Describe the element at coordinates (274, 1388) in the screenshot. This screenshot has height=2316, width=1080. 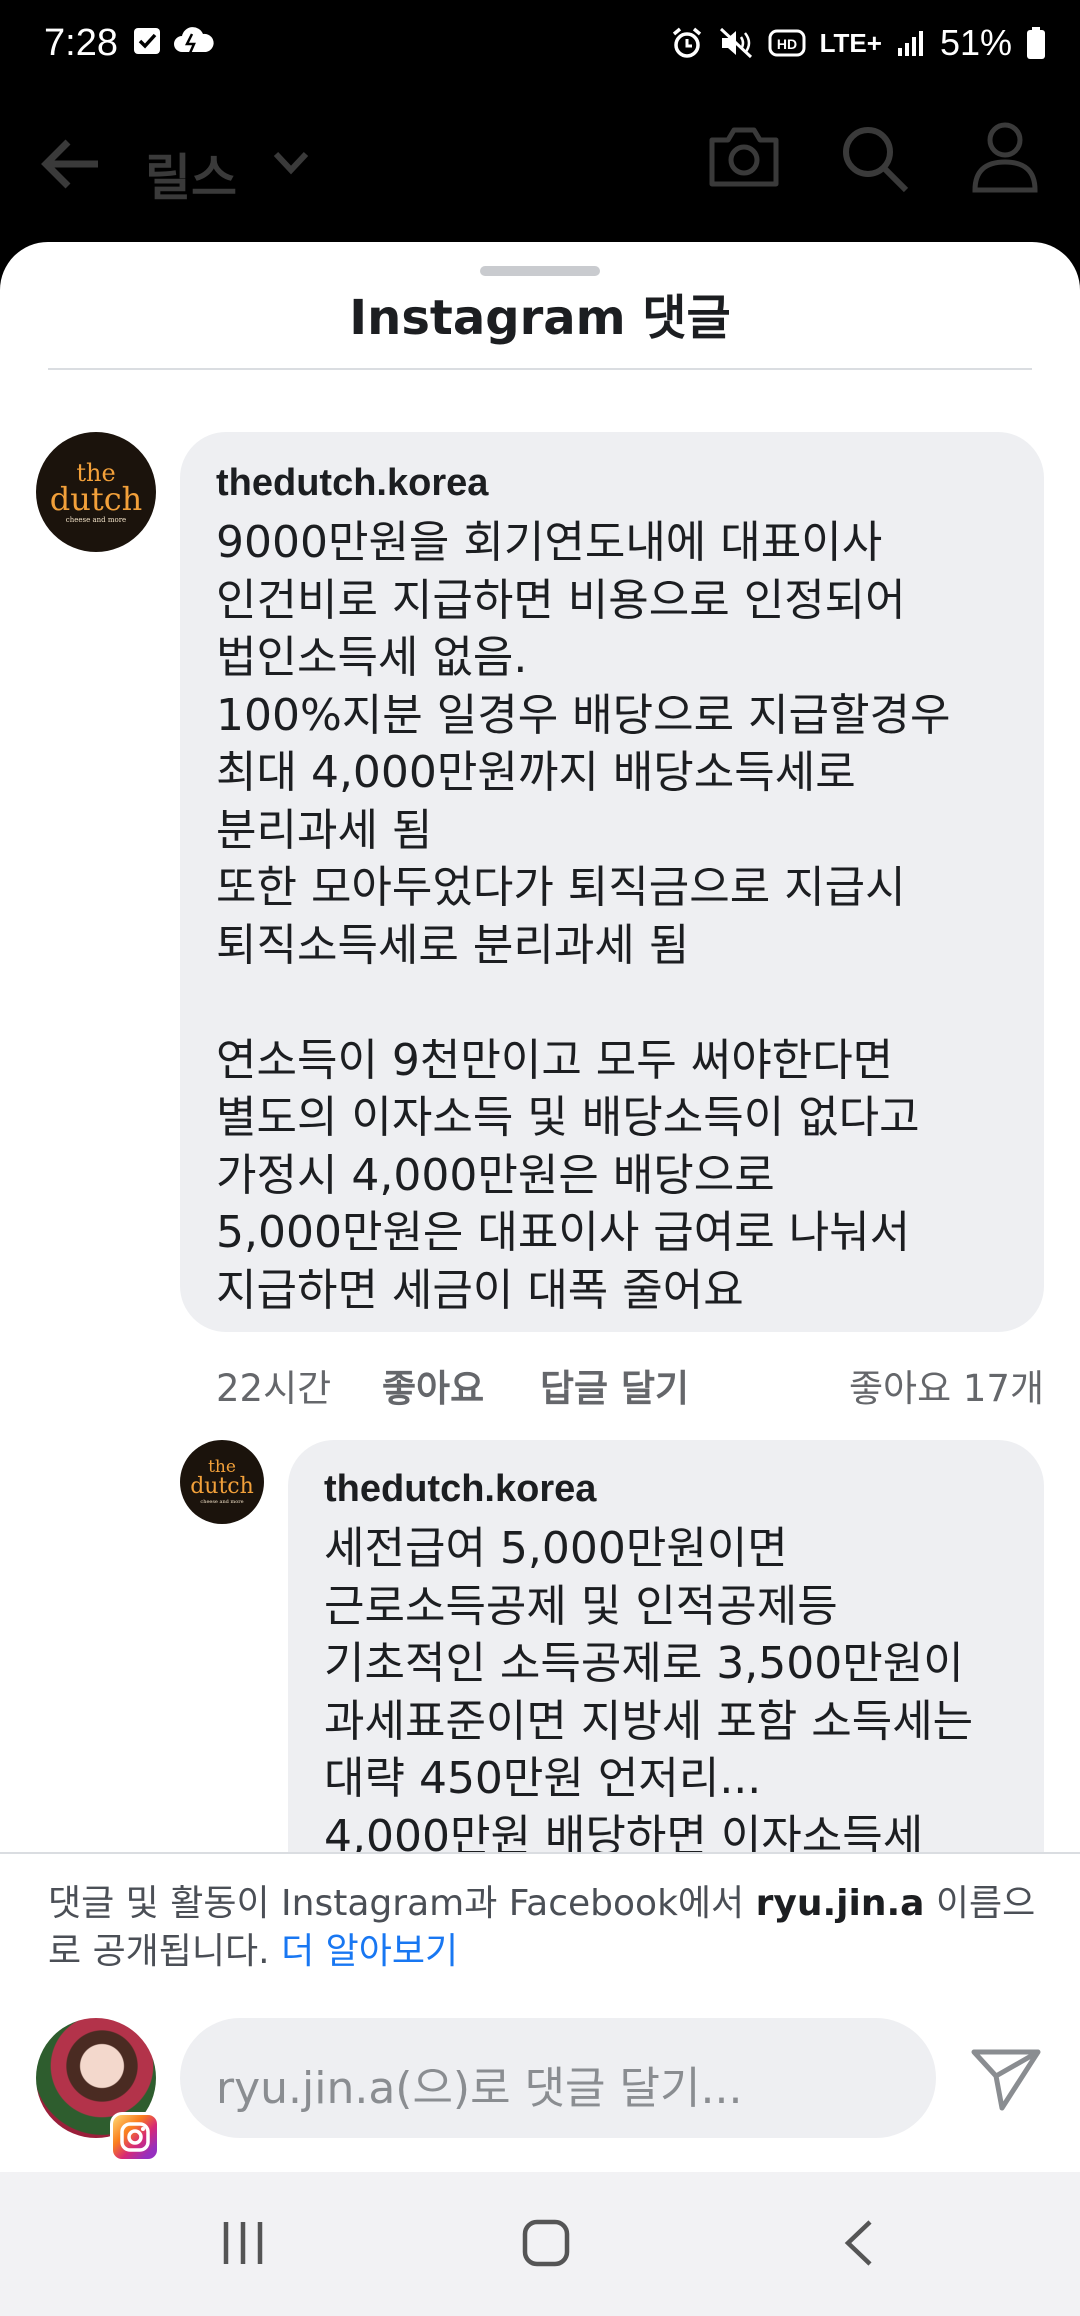
I see `comment-time: 22시간` at that location.